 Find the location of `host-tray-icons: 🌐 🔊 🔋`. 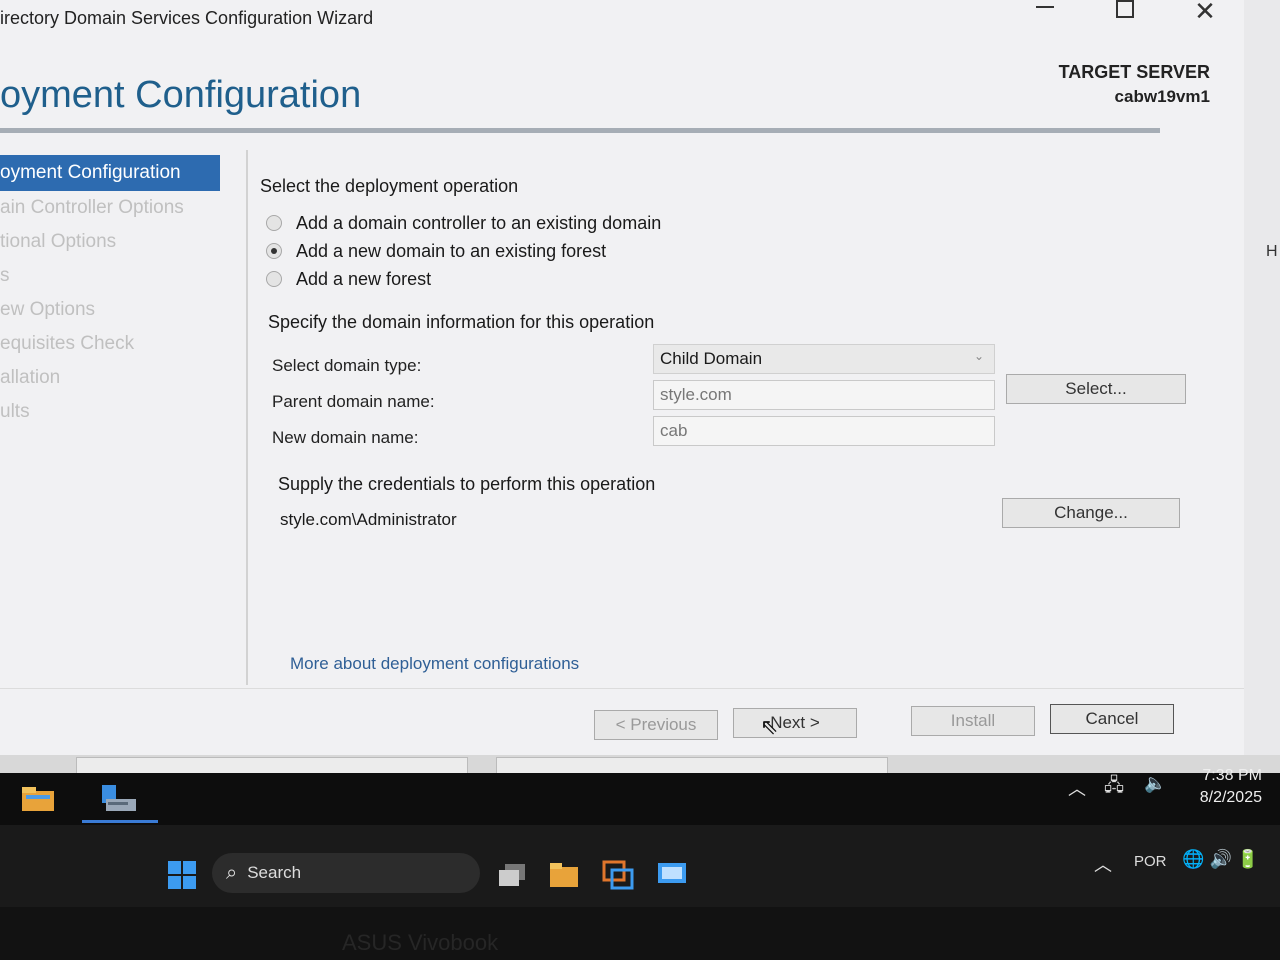

host-tray-icons: 🌐 🔊 🔋 is located at coordinates (1220, 859).